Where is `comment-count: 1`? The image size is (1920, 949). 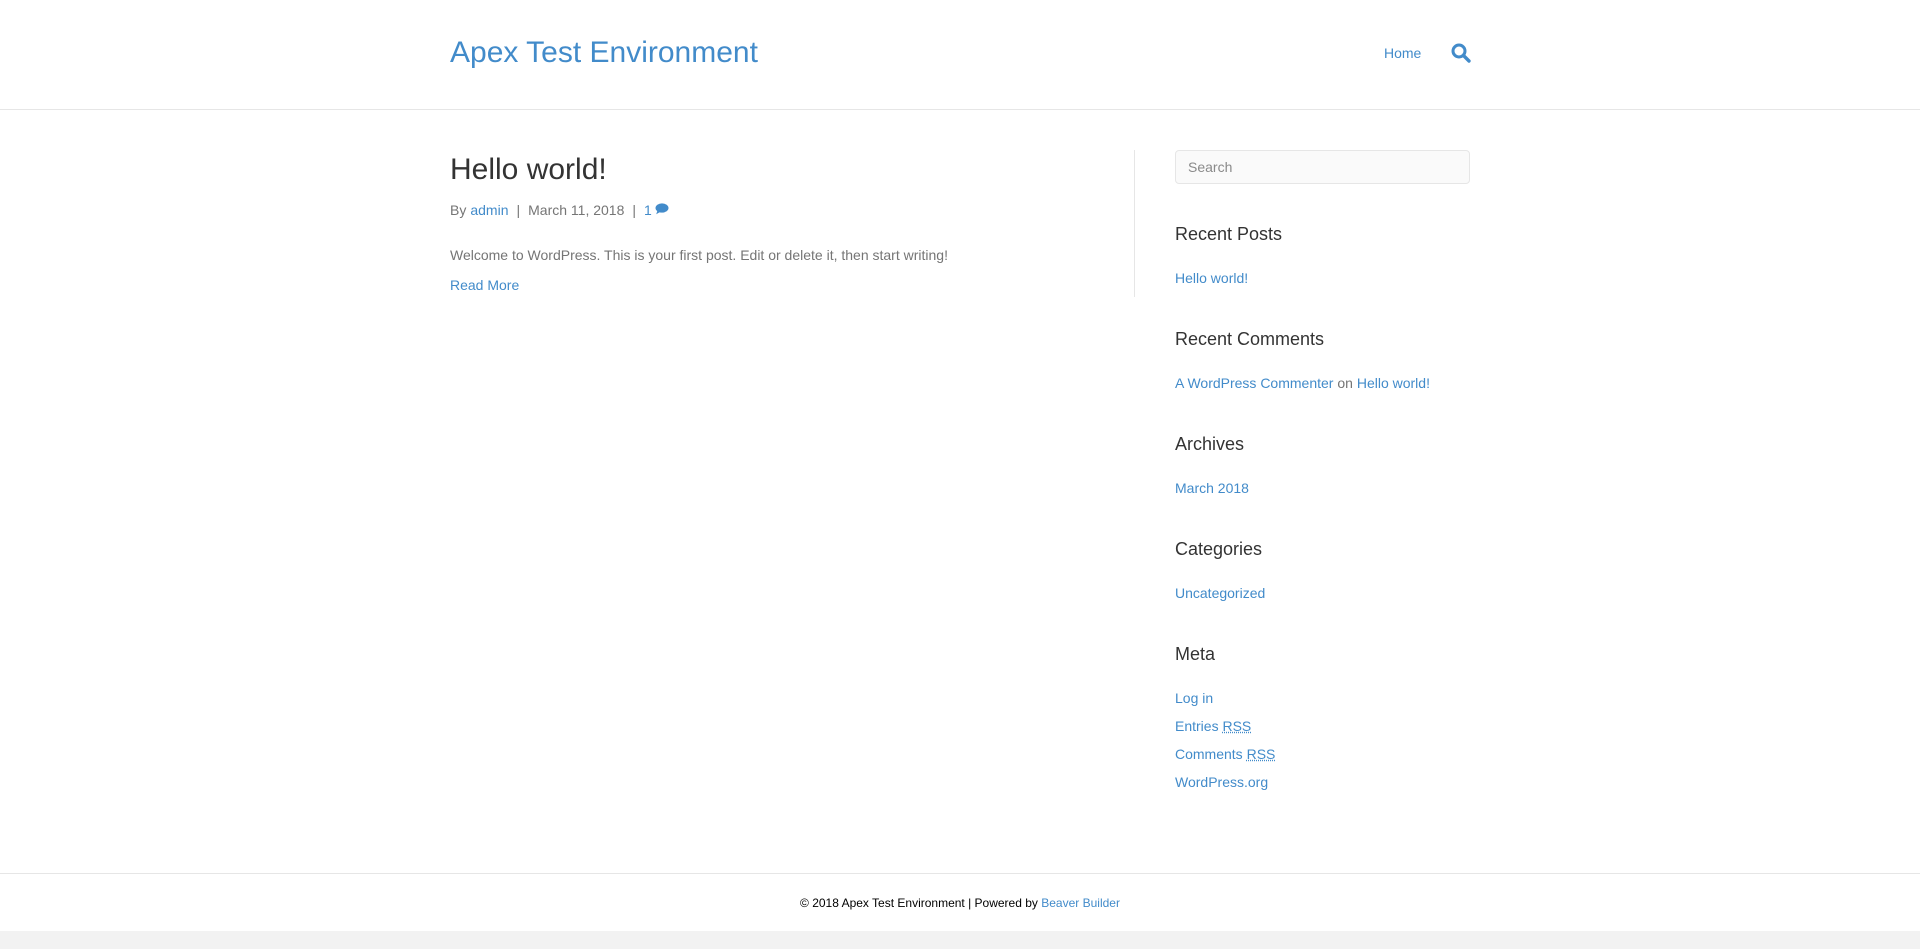
comment-count: 1 is located at coordinates (648, 210).